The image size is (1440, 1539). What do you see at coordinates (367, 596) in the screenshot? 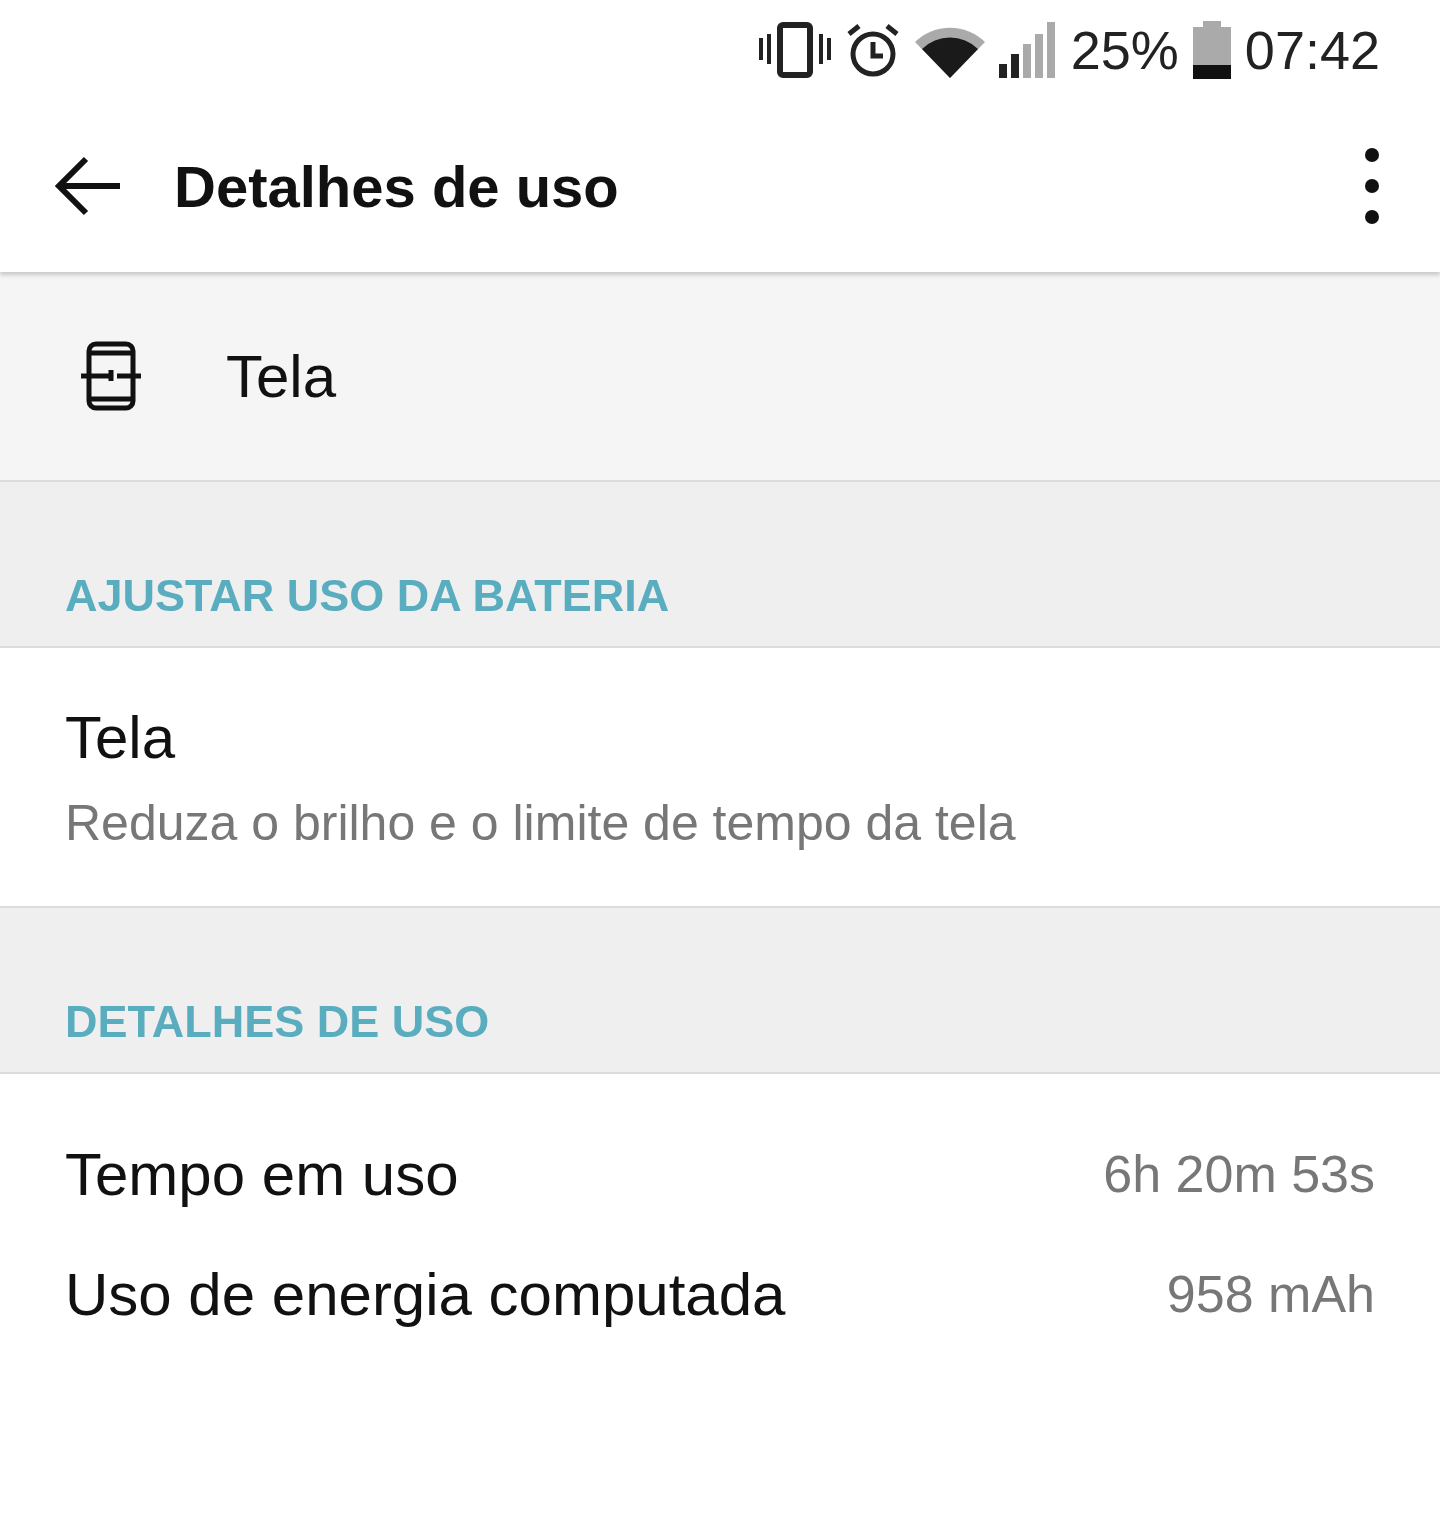
I see `section-title: AJUSTAR USO DA BATERIA` at bounding box center [367, 596].